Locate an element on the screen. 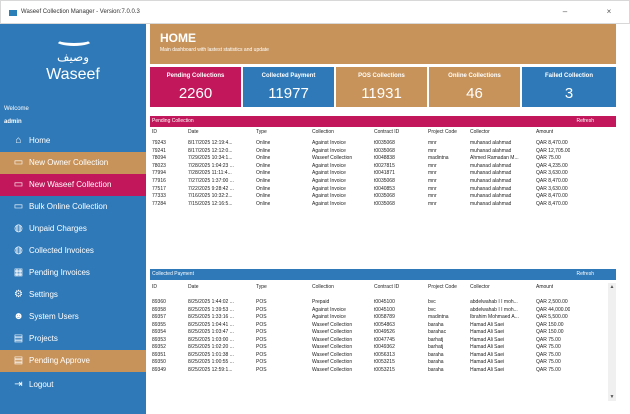  pending-refresh-button: Refresh is located at coordinates (585, 121).